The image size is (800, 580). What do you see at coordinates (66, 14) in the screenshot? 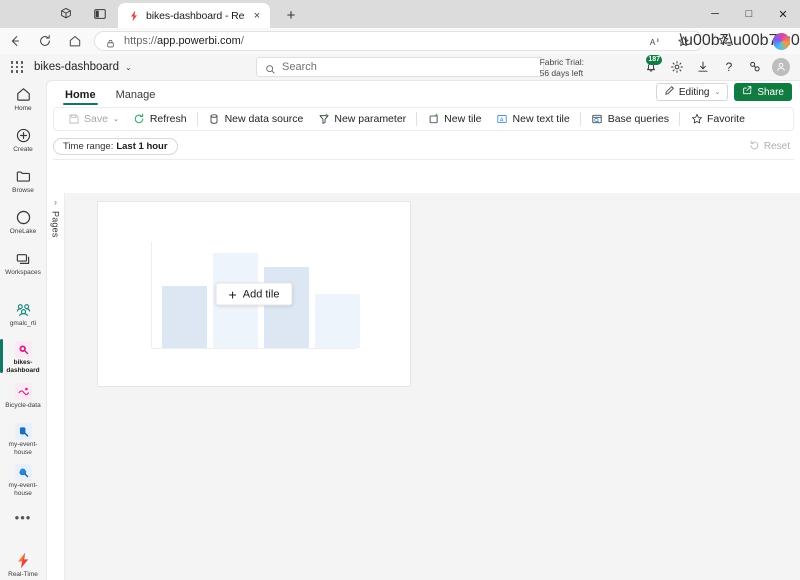
I see `workspaces-cube-icon` at bounding box center [66, 14].